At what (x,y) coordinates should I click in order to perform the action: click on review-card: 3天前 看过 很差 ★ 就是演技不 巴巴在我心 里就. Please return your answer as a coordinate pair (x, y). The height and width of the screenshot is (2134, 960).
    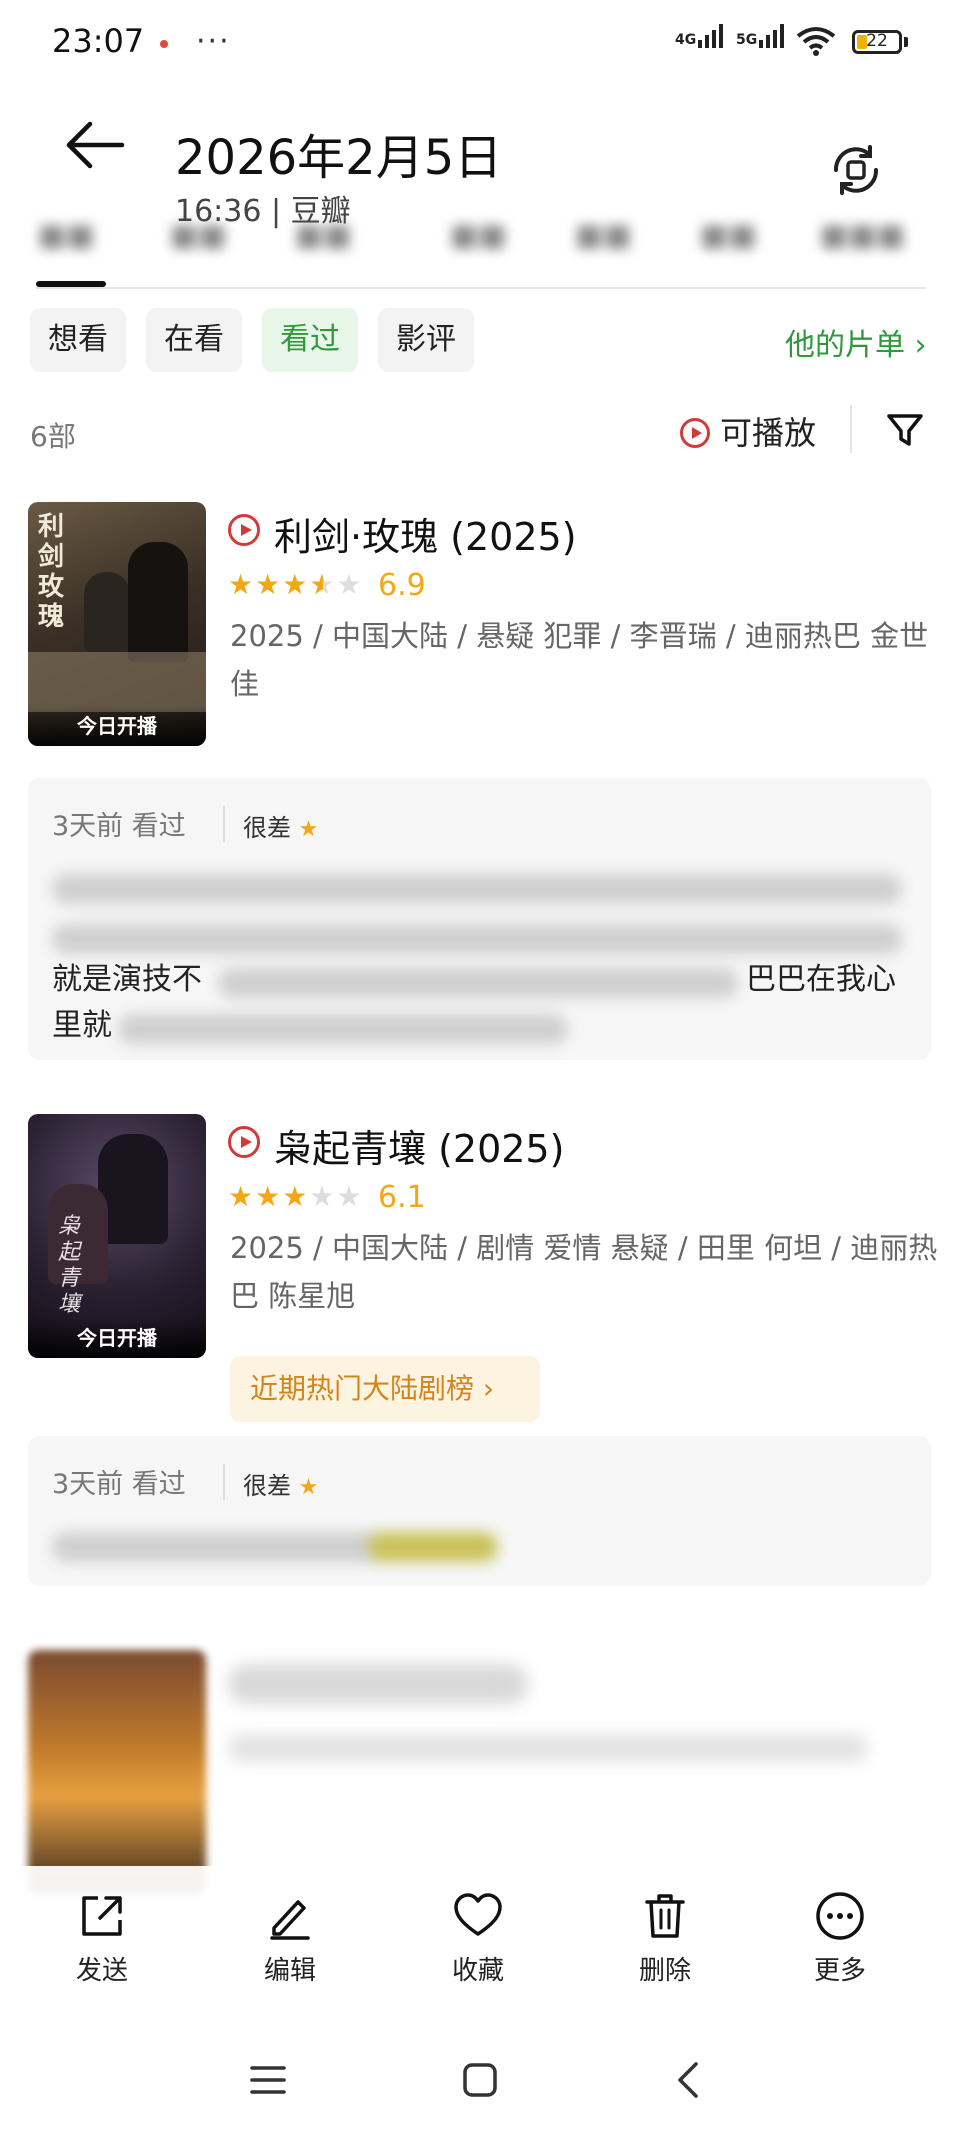
    Looking at the image, I should click on (479, 919).